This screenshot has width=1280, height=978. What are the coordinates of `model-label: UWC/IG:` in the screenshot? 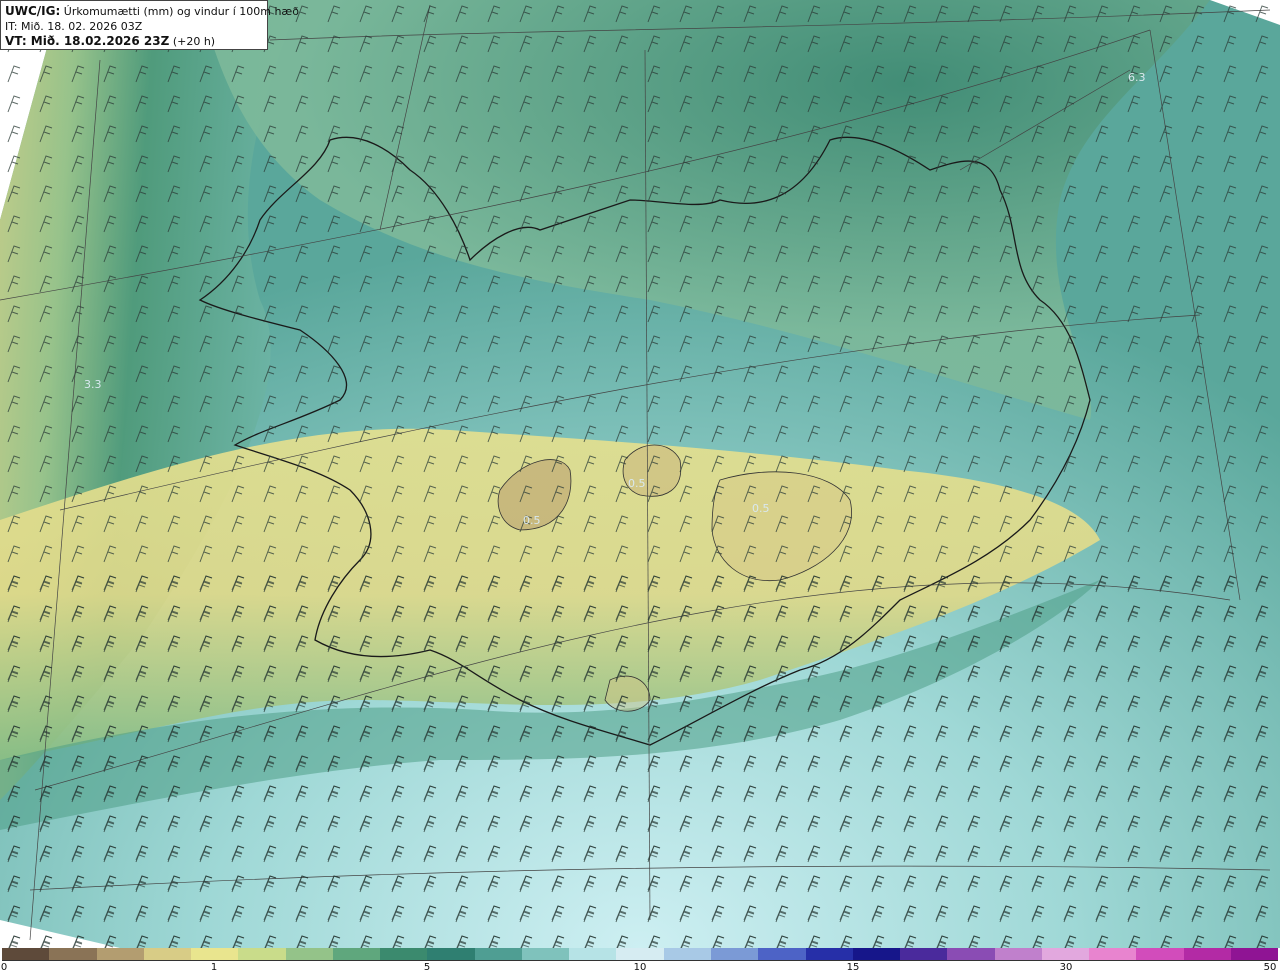 It's located at (33, 11).